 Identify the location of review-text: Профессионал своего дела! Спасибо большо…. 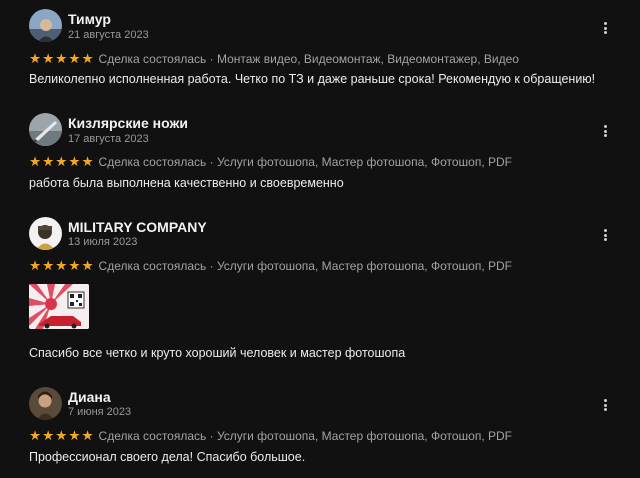
(167, 457).